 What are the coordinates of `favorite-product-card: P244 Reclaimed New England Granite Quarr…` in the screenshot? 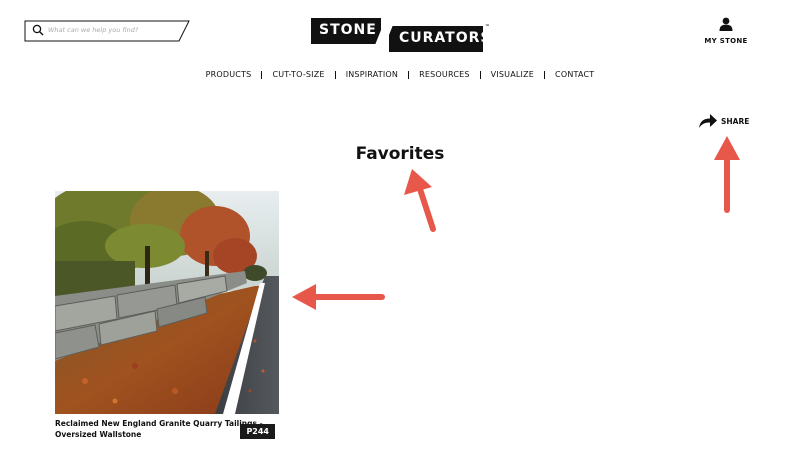 It's located at (167, 315).